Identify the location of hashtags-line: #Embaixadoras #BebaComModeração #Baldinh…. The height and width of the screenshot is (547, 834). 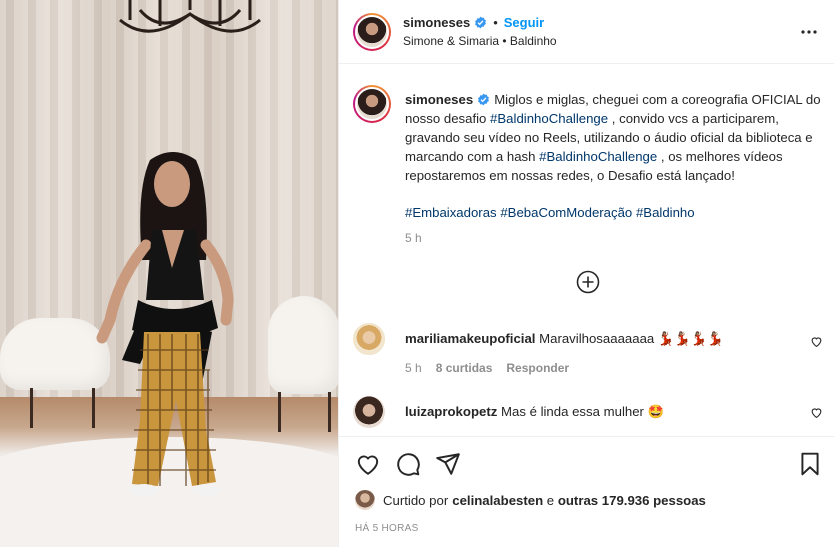
(614, 212).